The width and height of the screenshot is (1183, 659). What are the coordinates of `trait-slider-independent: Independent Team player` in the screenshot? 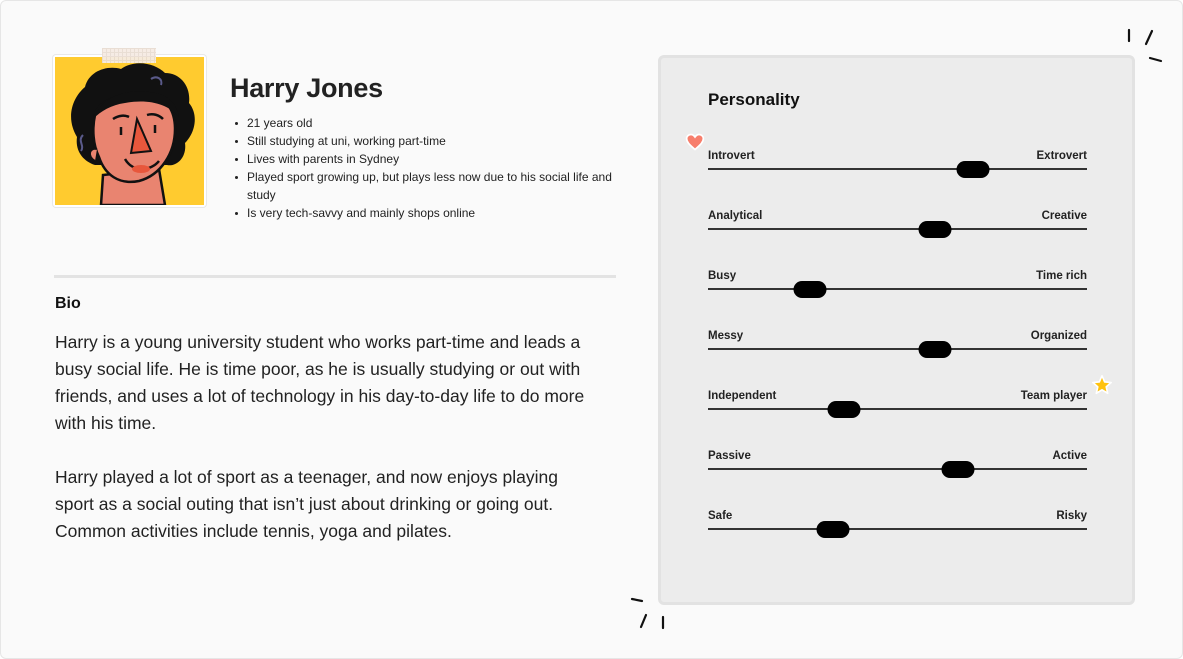 It's located at (897, 410).